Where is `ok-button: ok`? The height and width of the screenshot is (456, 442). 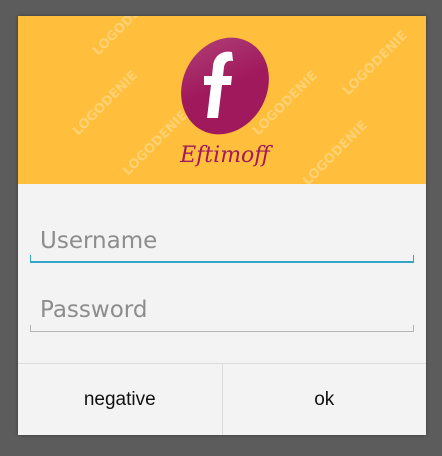 ok-button: ok is located at coordinates (323, 399).